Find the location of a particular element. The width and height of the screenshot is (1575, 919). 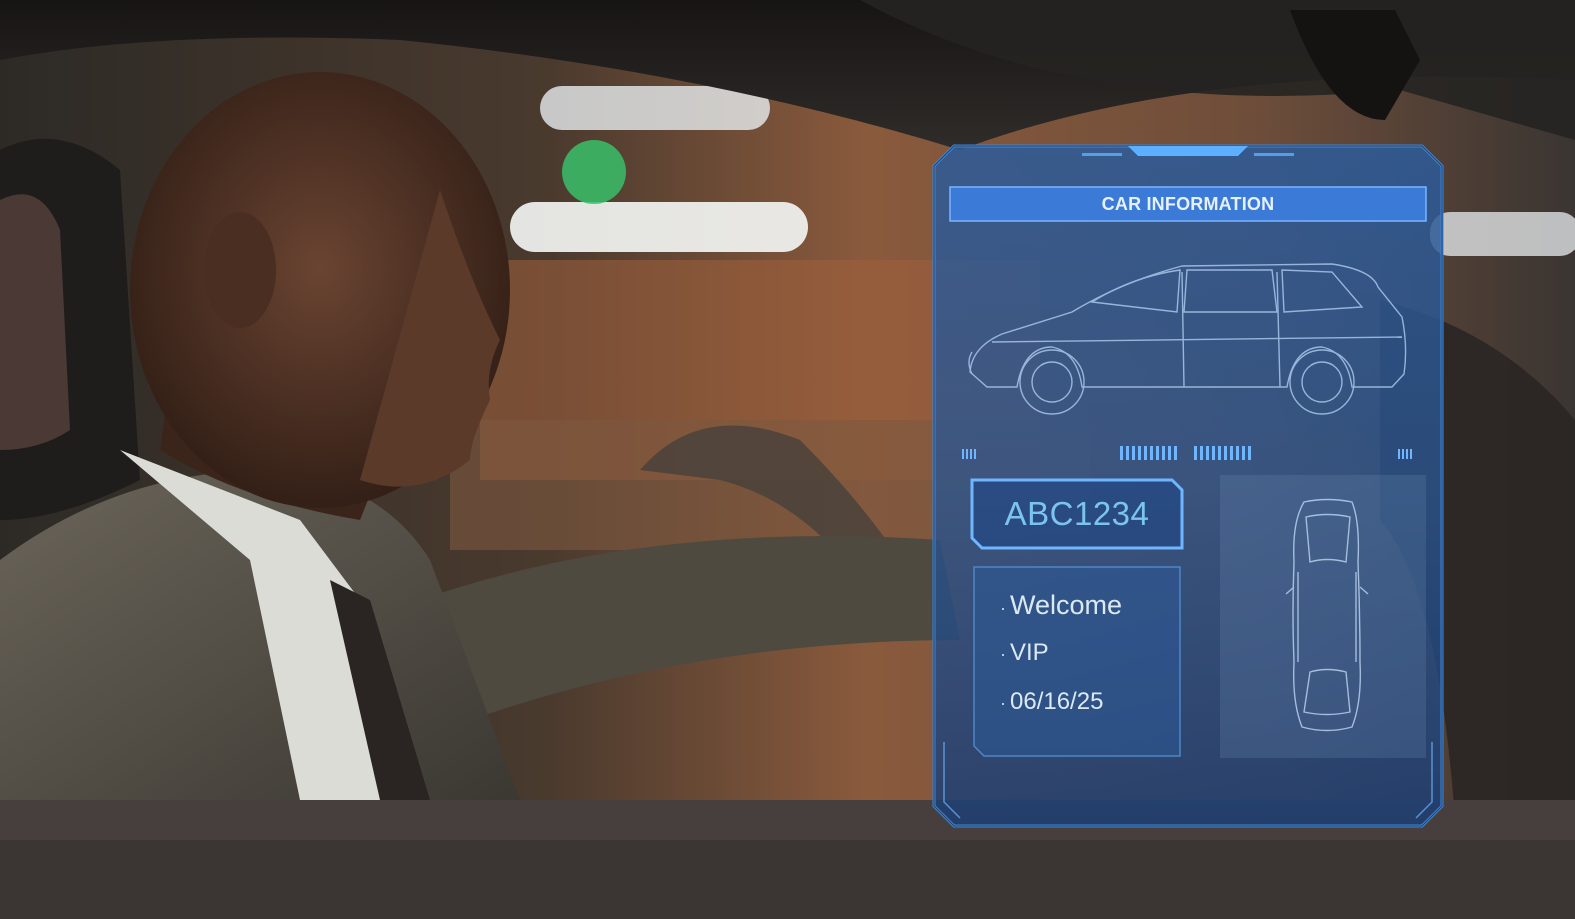

list-item: · VIP is located at coordinates (1061, 663).